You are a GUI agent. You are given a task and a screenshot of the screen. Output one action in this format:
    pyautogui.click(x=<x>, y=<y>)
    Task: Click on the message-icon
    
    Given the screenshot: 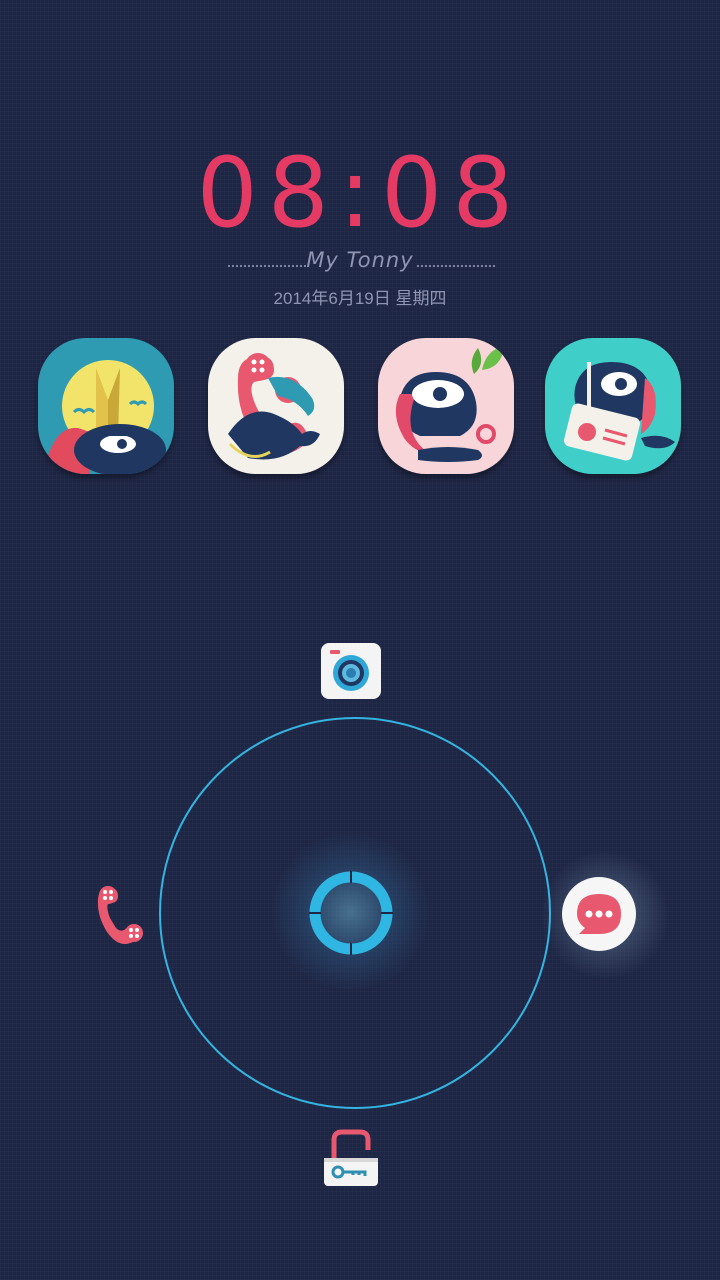 What is the action you would take?
    pyautogui.click(x=601, y=914)
    